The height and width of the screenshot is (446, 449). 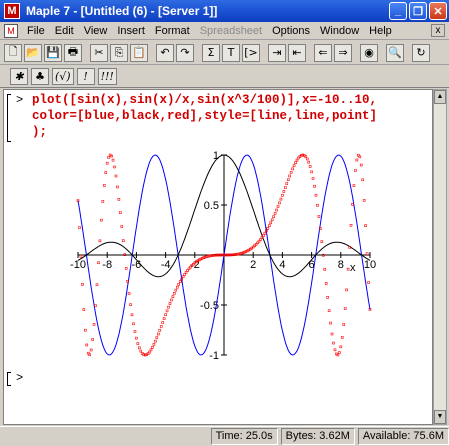 I want to click on empty-group-bracket, so click(x=9, y=379).